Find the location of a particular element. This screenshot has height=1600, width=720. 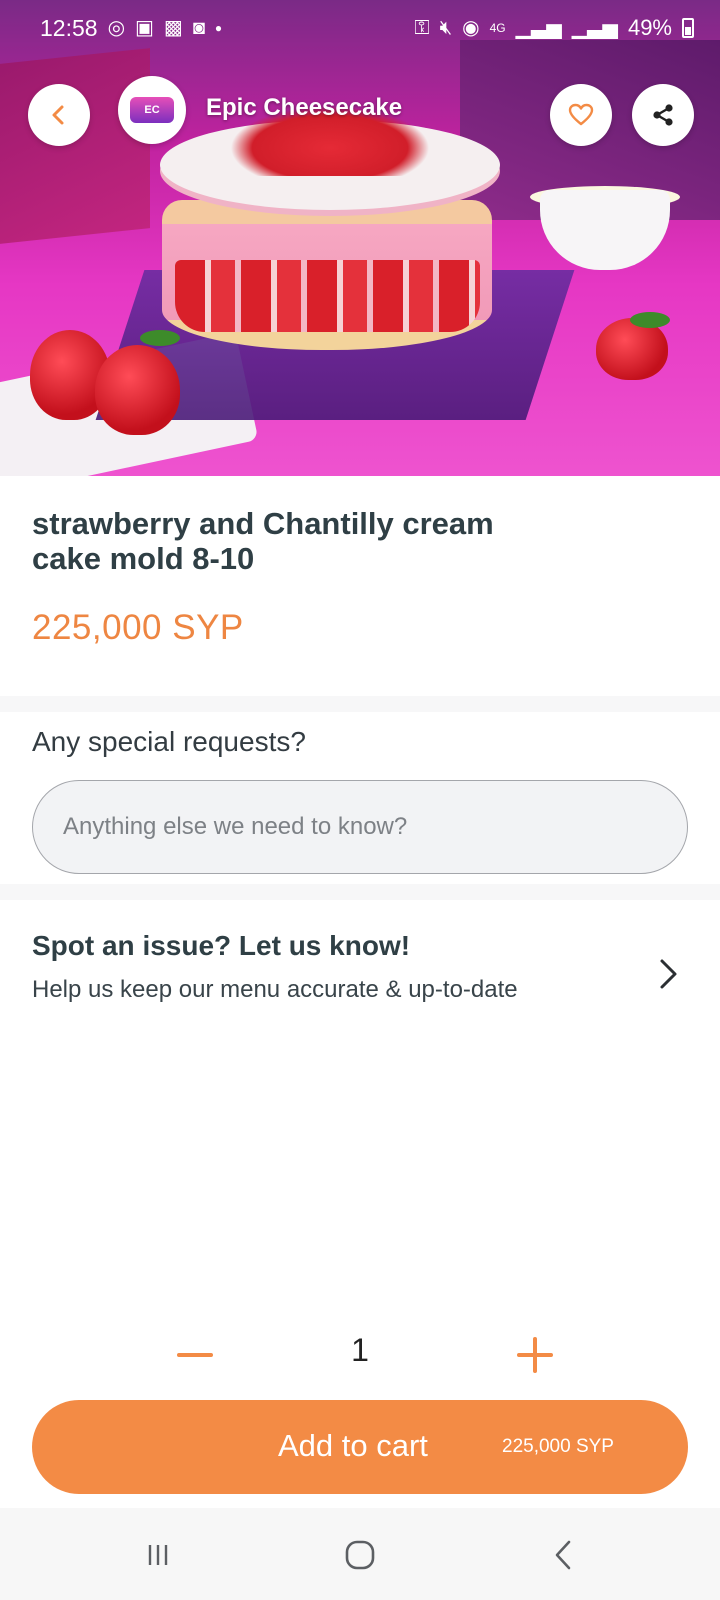

increase-quantity-button is located at coordinates (535, 1355).